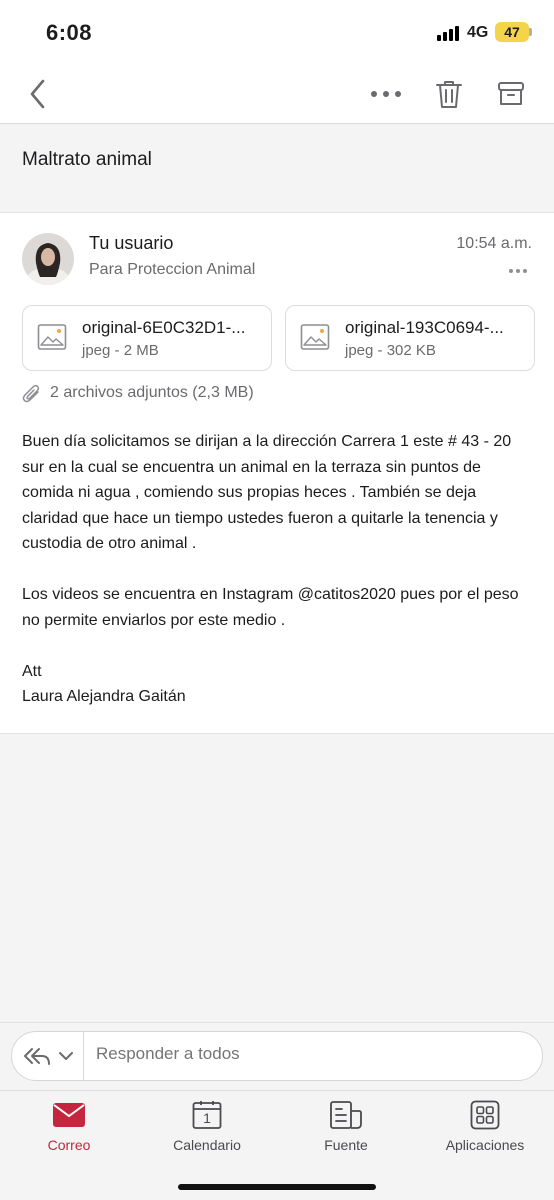  I want to click on feed-icon, so click(346, 1115).